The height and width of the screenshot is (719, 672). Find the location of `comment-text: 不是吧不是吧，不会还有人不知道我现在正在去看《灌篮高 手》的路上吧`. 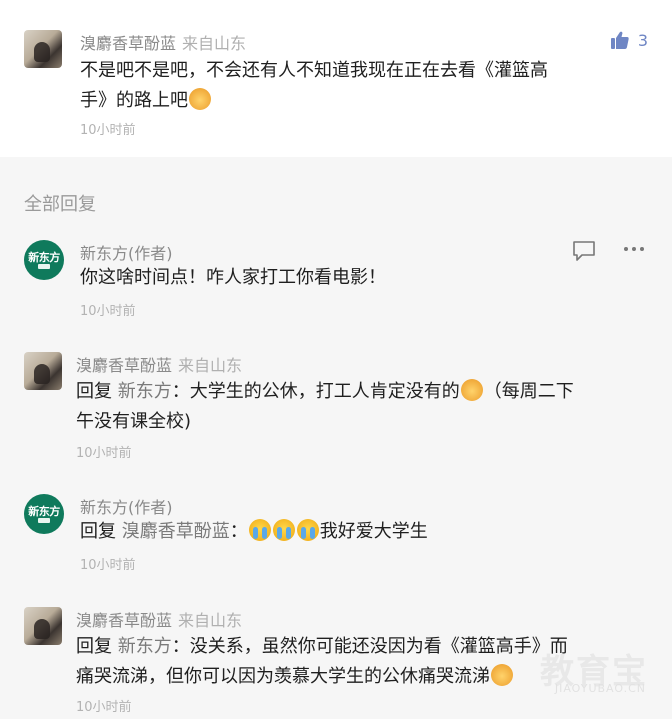

comment-text: 不是吧不是吧，不会还有人不知道我现在正在去看《灌篮高 手》的路上吧 is located at coordinates (365, 86).